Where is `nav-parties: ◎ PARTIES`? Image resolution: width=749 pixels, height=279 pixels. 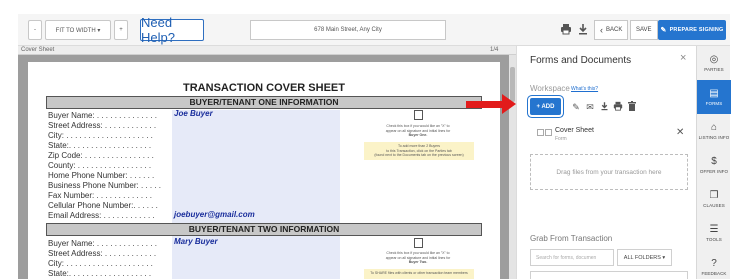 nav-parties: ◎ PARTIES is located at coordinates (714, 63).